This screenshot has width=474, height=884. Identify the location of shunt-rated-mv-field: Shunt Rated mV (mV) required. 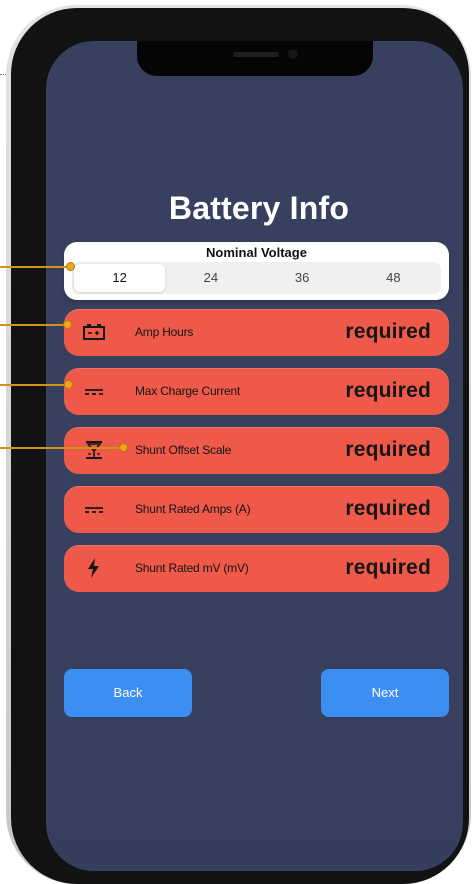
(256, 568).